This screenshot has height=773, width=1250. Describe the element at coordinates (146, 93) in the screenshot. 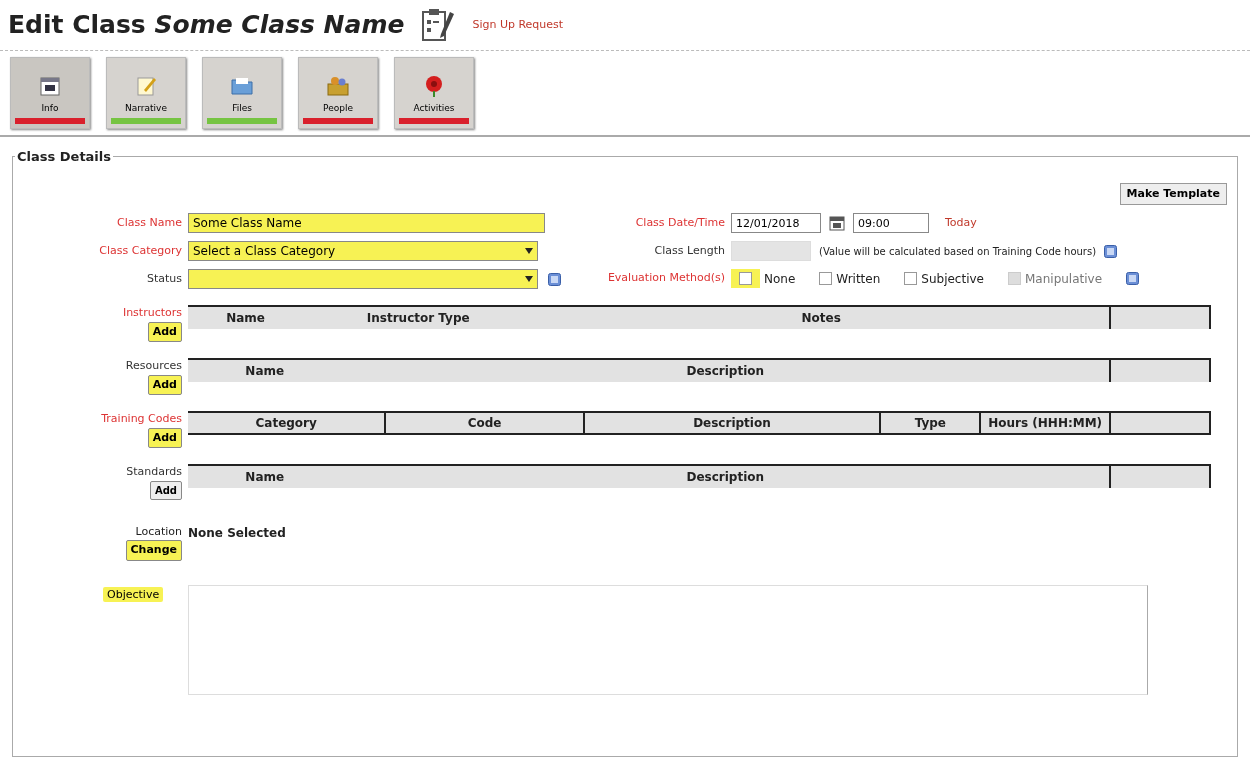

I see `tab: Narrative` at that location.